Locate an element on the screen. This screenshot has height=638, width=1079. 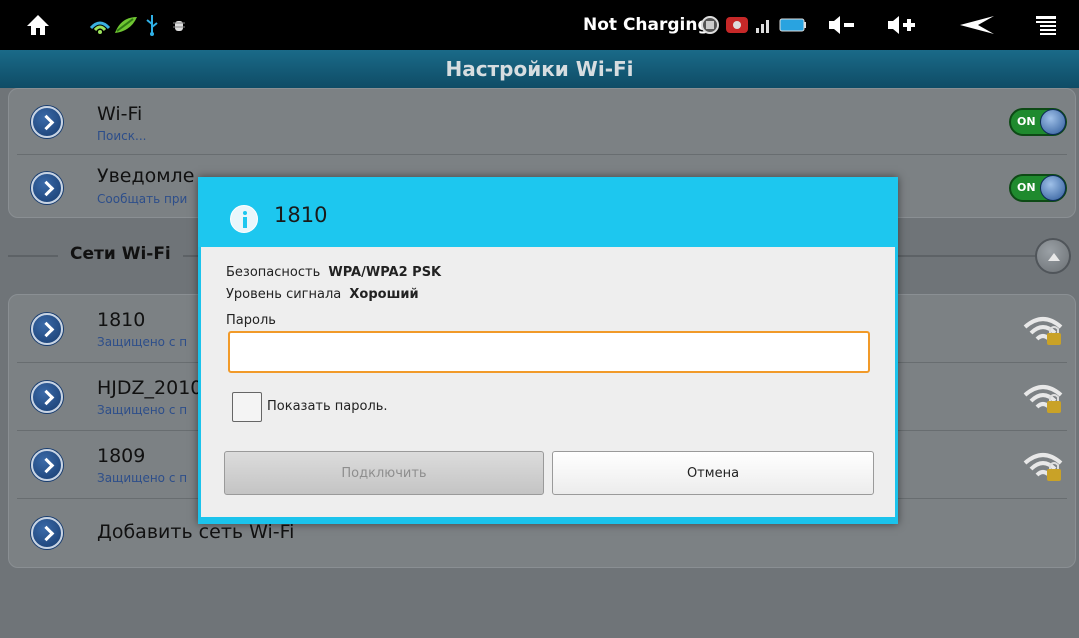
notify-row-subtitle: Сообщать при is located at coordinates (142, 199).